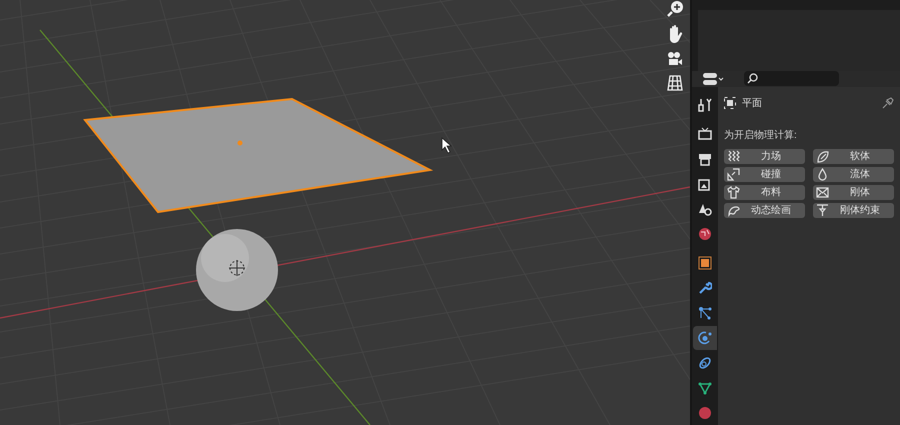 This screenshot has height=425, width=900. I want to click on physics-button: 刚体约束, so click(853, 210).